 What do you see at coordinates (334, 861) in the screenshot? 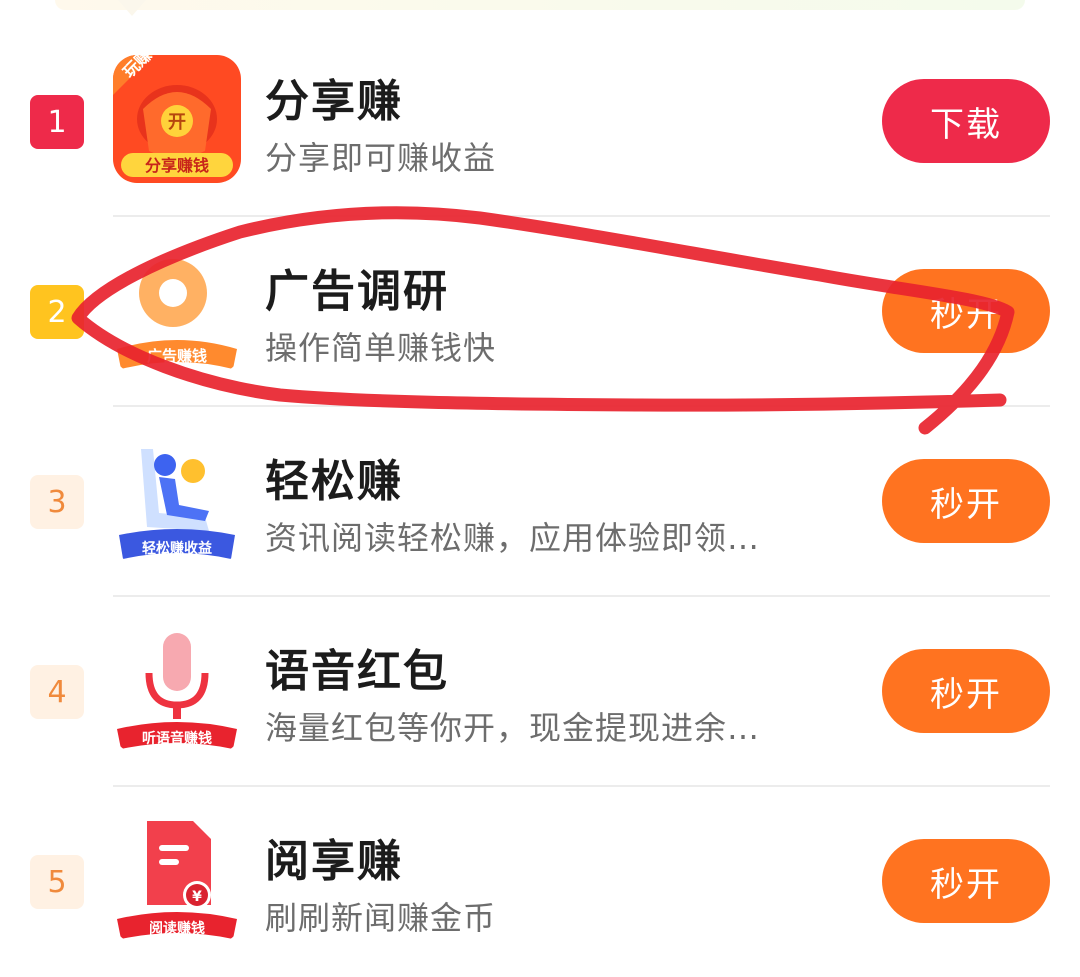
I see `app-title: 阅享赚` at bounding box center [334, 861].